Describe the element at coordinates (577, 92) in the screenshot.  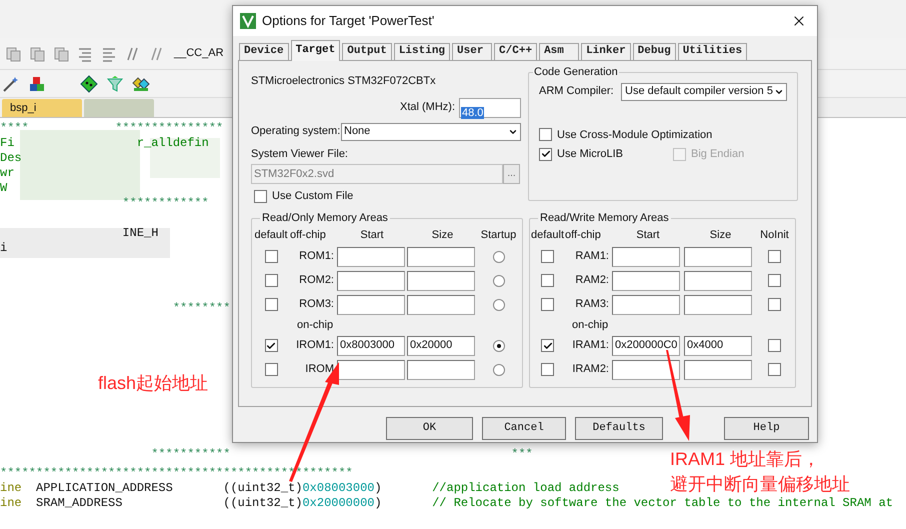
I see `field-label: ARM Compiler:` at that location.